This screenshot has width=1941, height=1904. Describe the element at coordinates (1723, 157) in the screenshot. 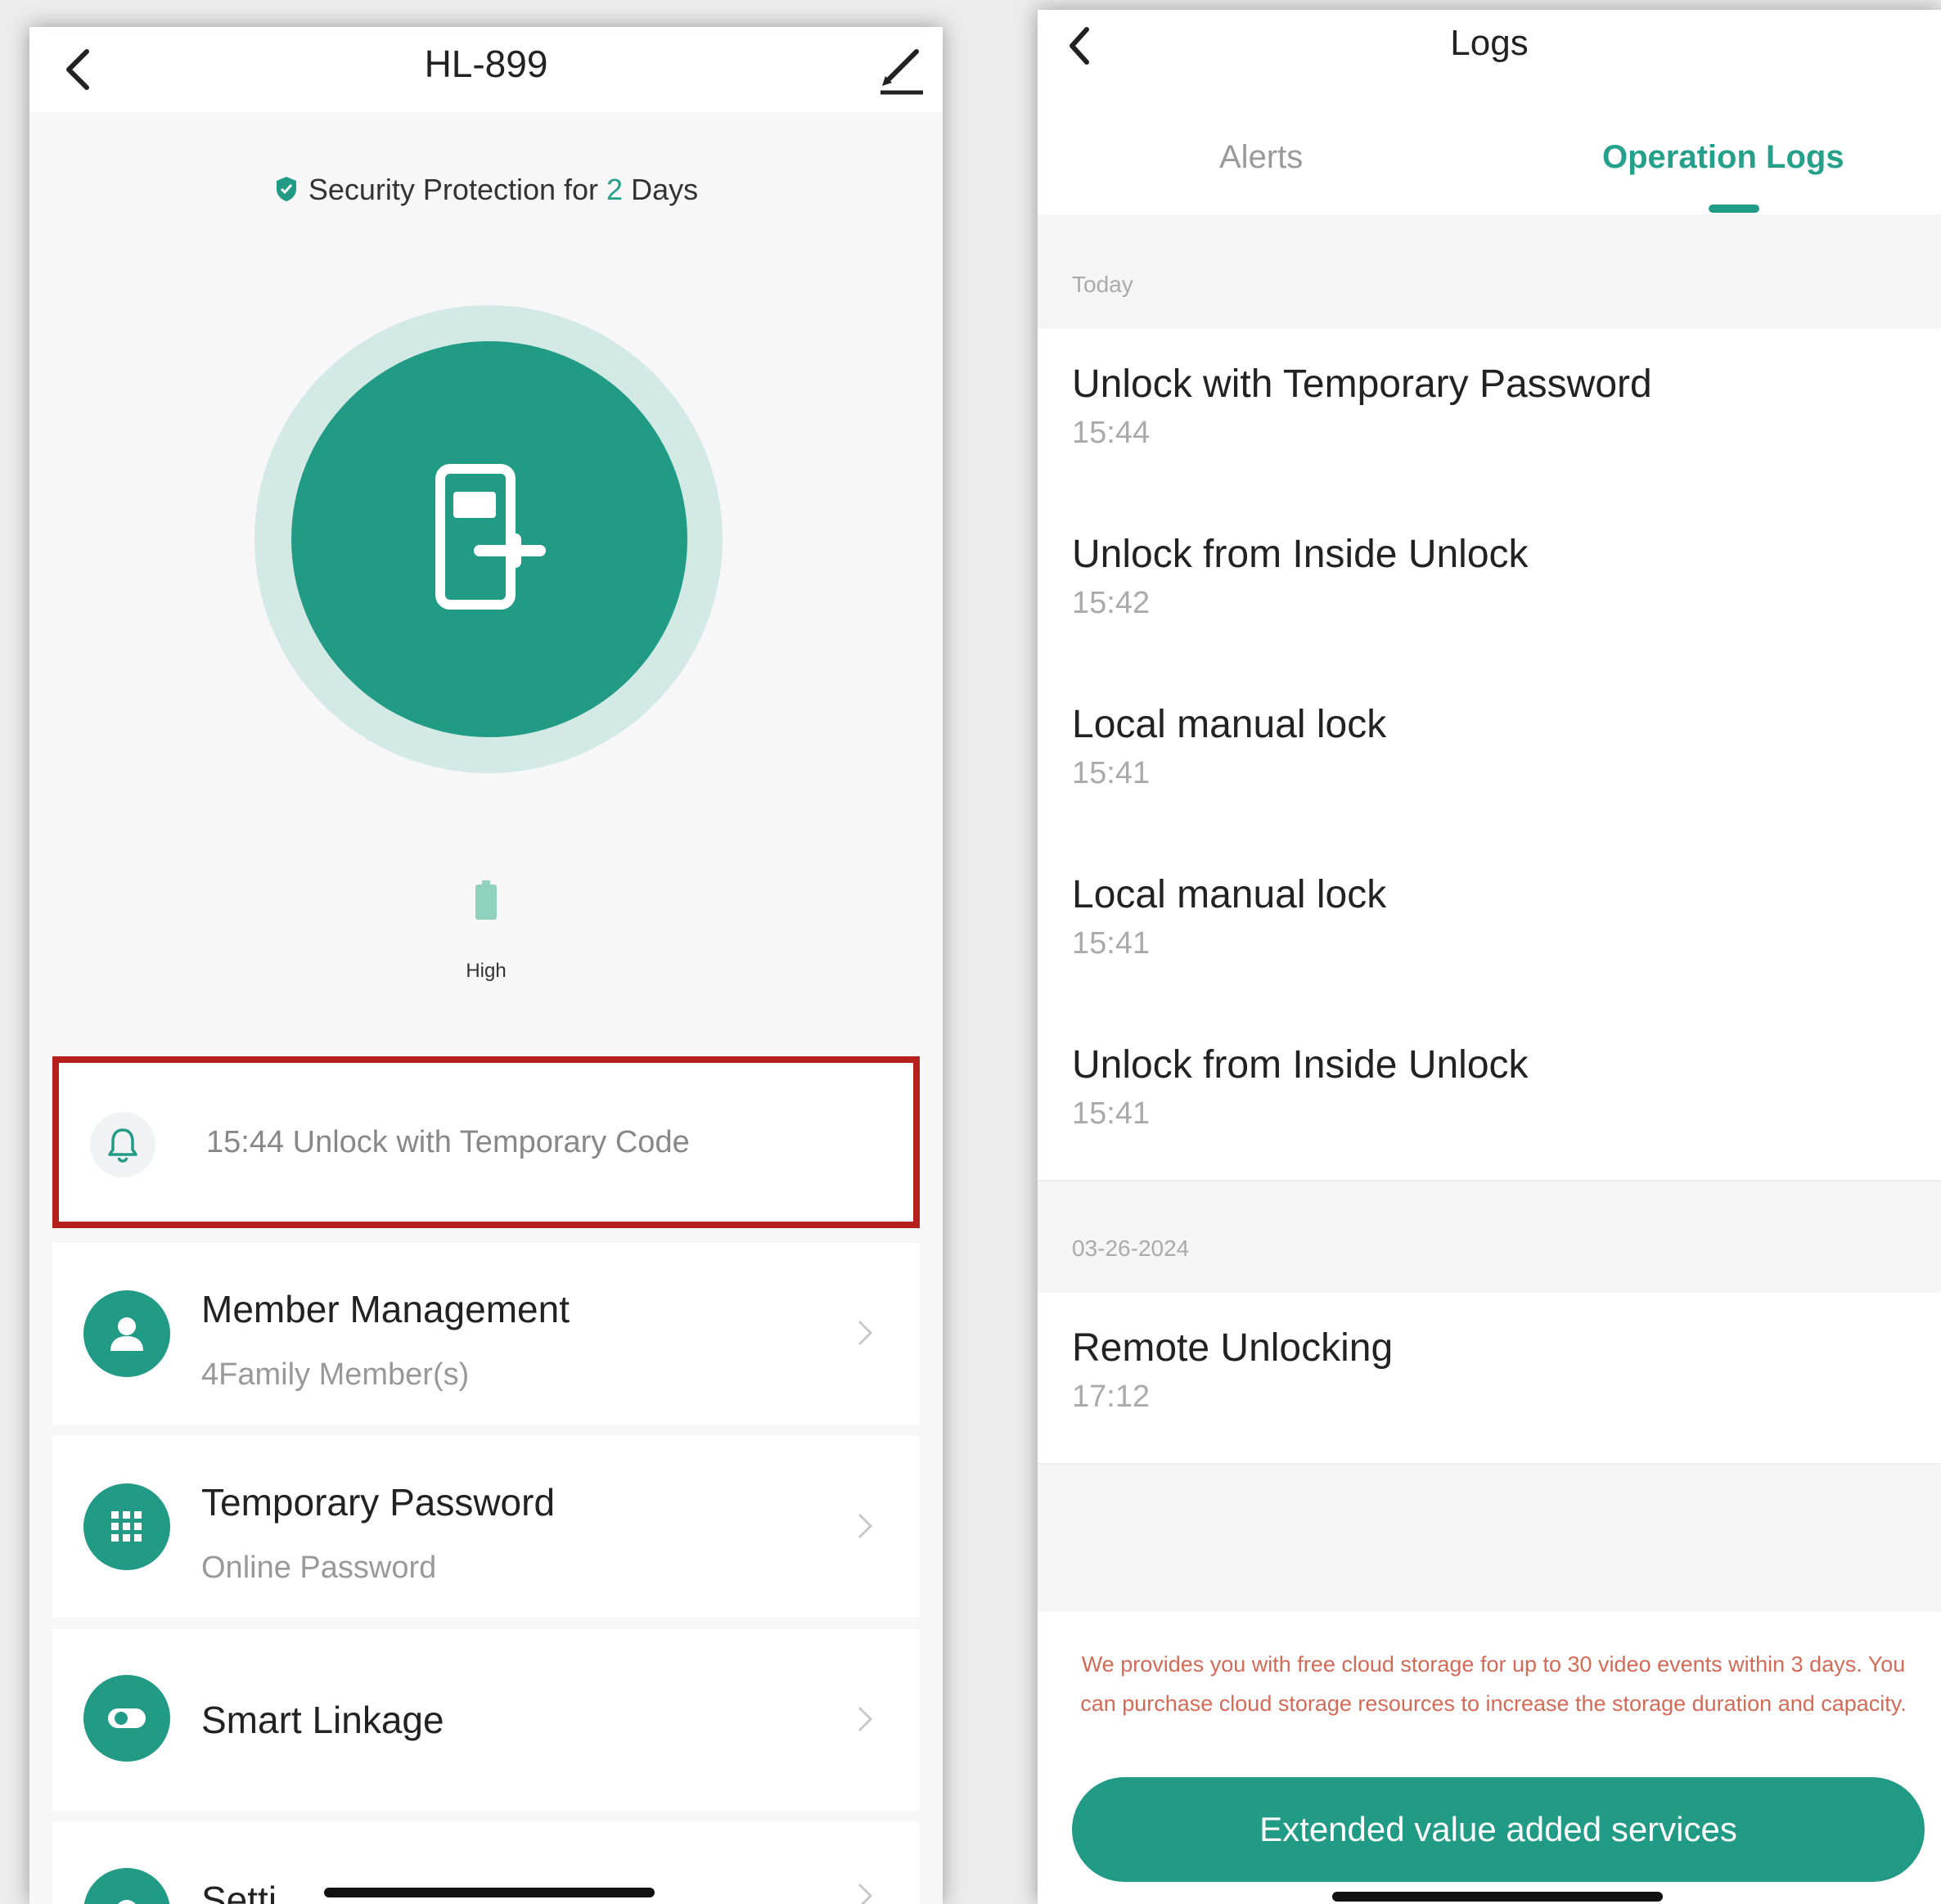

I see `tab-operation-logs: Operation Logs` at that location.